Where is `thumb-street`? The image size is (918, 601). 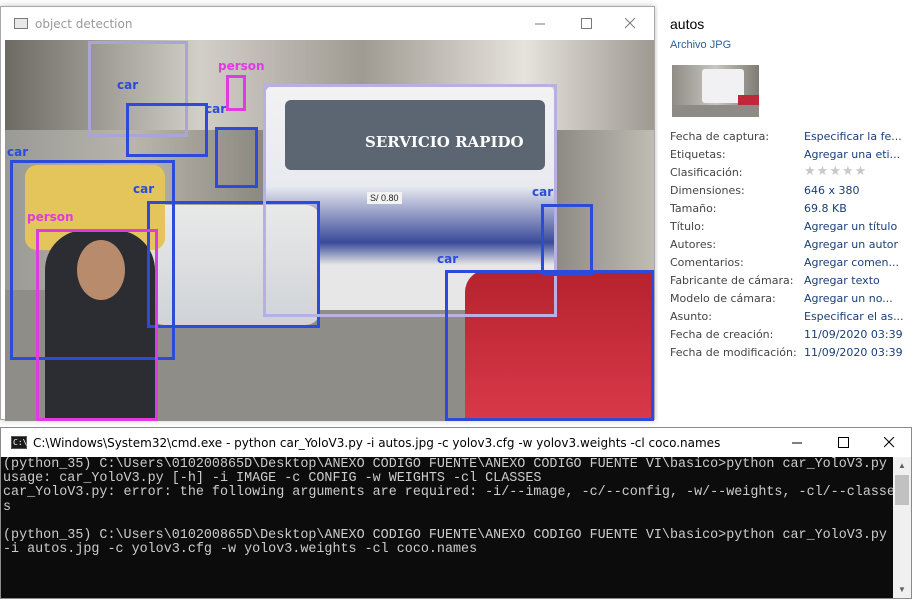 thumb-street is located at coordinates (715, 111).